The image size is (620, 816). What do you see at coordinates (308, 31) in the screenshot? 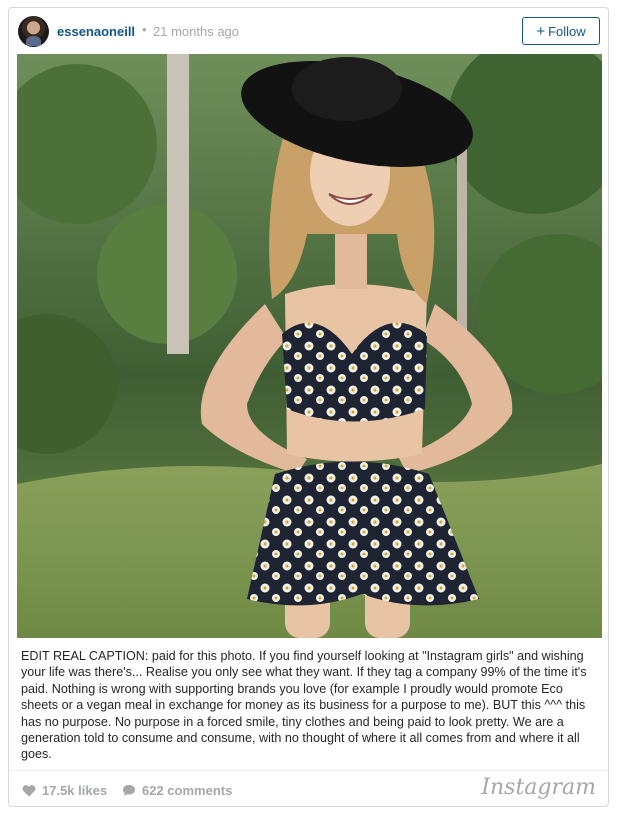
I see `post-header: essenaoneill • 21 months ago + Follow` at bounding box center [308, 31].